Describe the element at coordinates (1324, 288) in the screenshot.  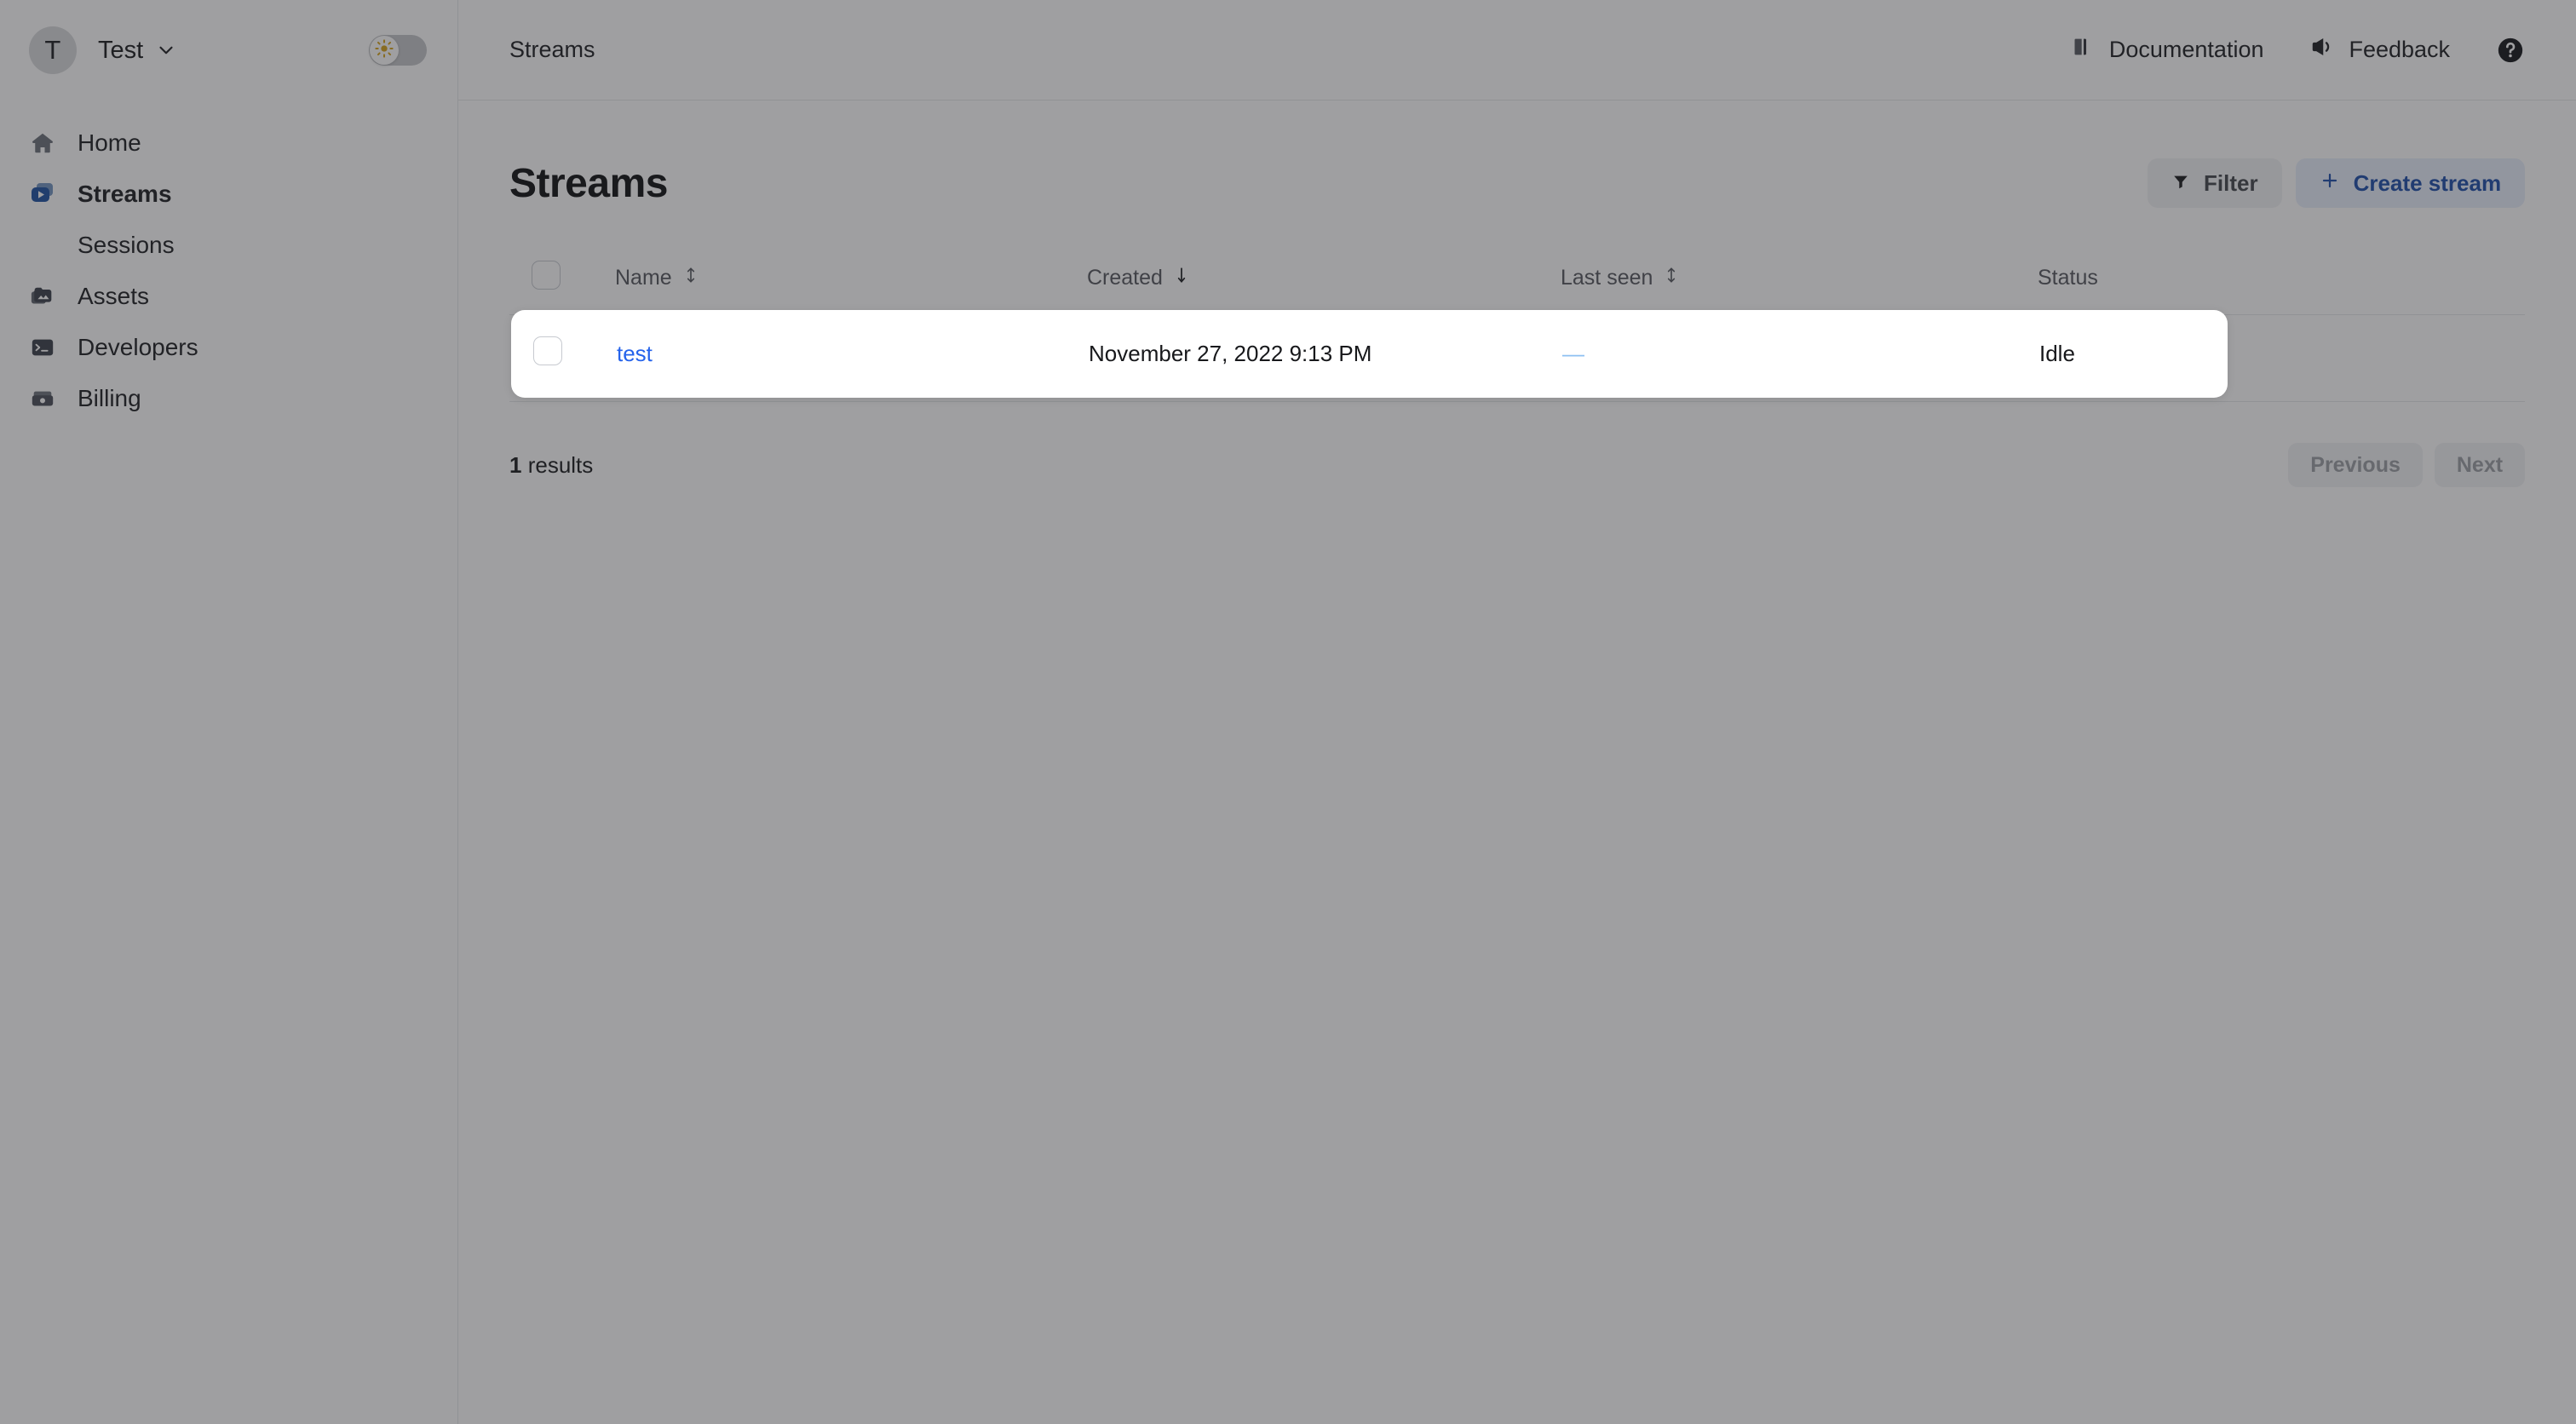
I see `column-header-created: Created` at that location.